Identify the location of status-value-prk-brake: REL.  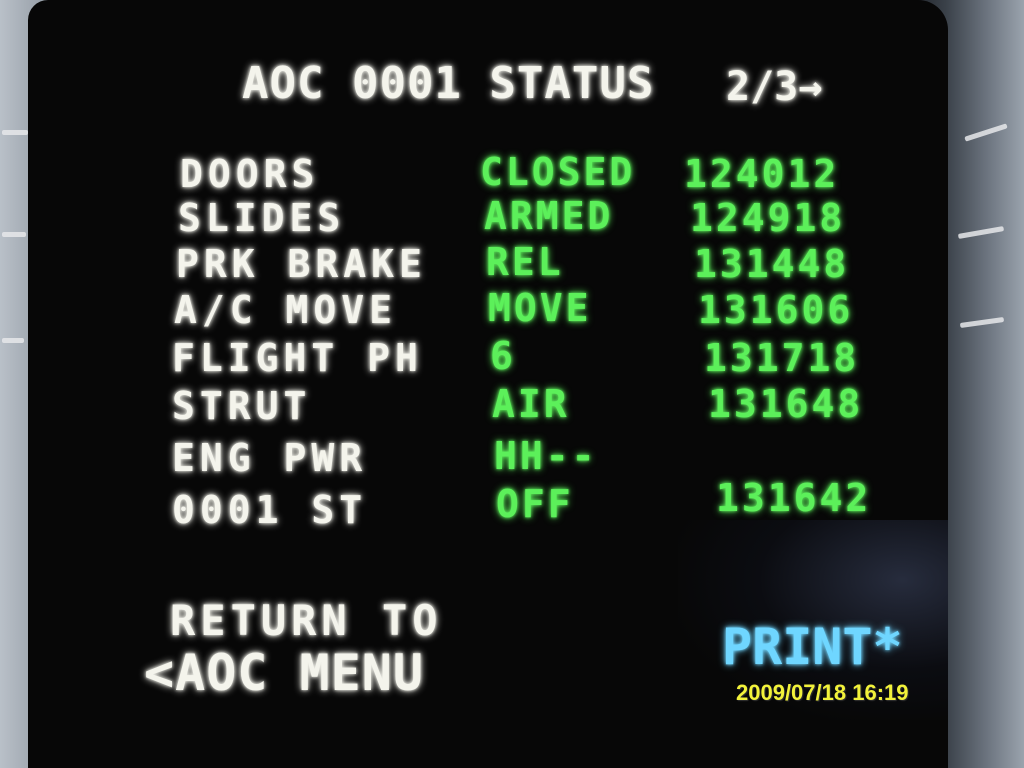
(525, 262).